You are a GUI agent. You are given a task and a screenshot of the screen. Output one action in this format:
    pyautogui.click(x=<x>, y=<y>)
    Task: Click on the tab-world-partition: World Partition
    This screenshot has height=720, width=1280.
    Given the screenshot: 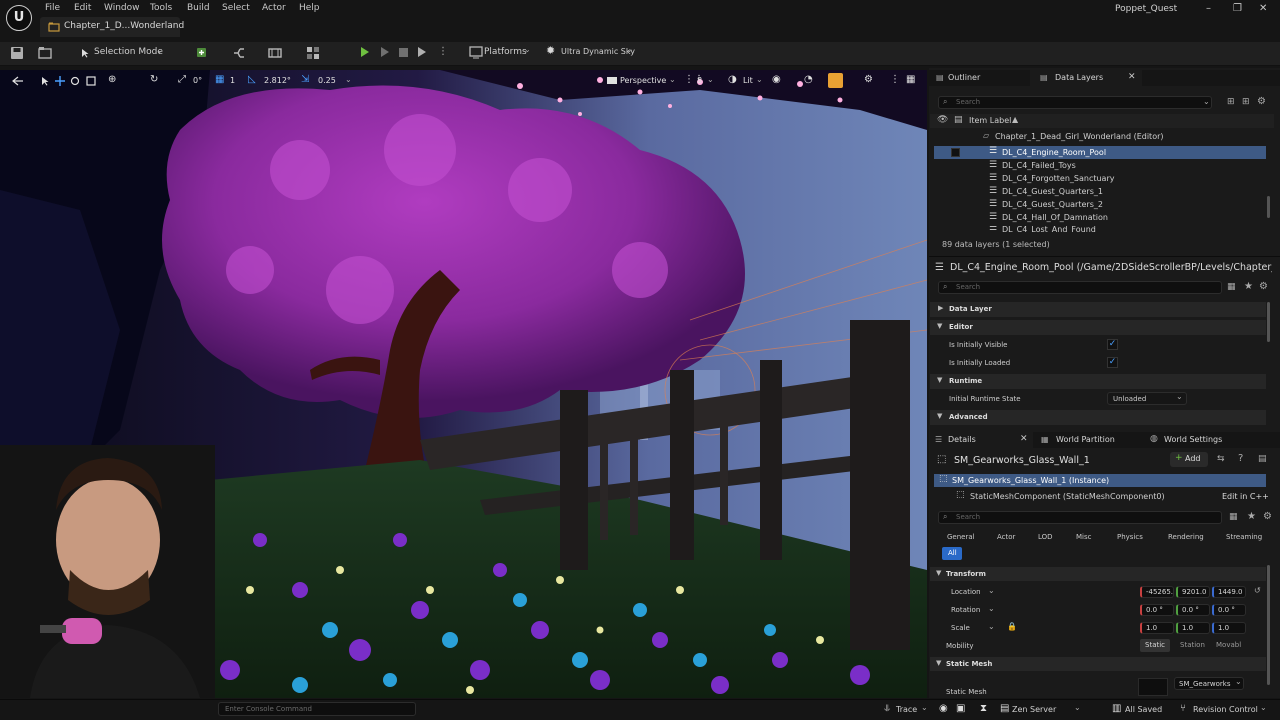 What is the action you would take?
    pyautogui.click(x=1085, y=439)
    